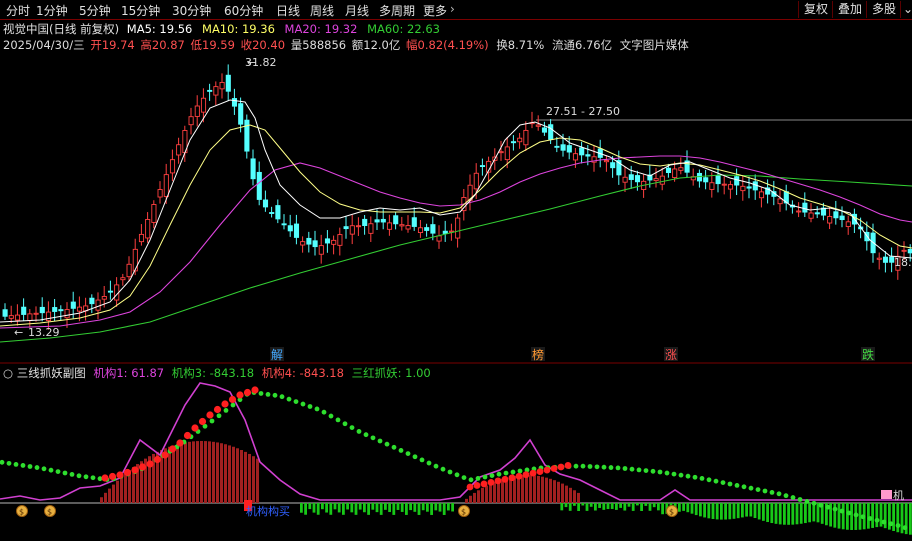 The image size is (912, 541). I want to click on event-tag-zhang: 涨, so click(671, 354).